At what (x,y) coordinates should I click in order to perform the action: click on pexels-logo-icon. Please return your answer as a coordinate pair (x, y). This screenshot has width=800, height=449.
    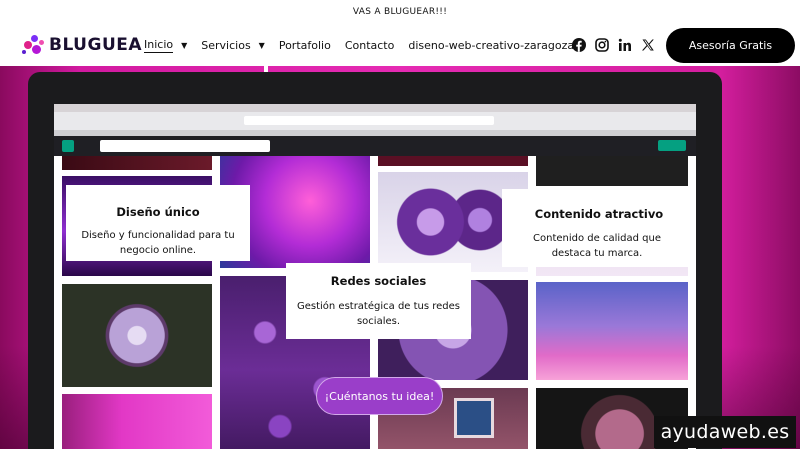
    Looking at the image, I should click on (68, 146).